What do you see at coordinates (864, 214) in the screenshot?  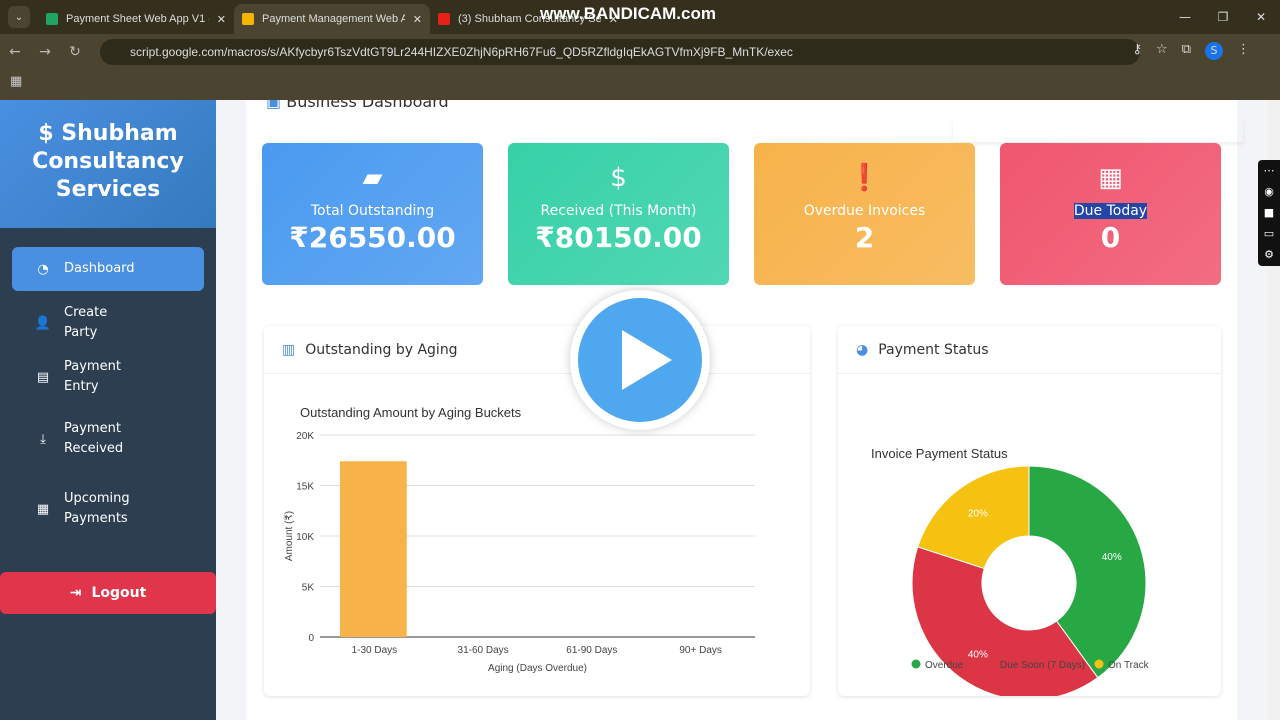 I see `stat-card: ❗ Overdue Invoices 2` at bounding box center [864, 214].